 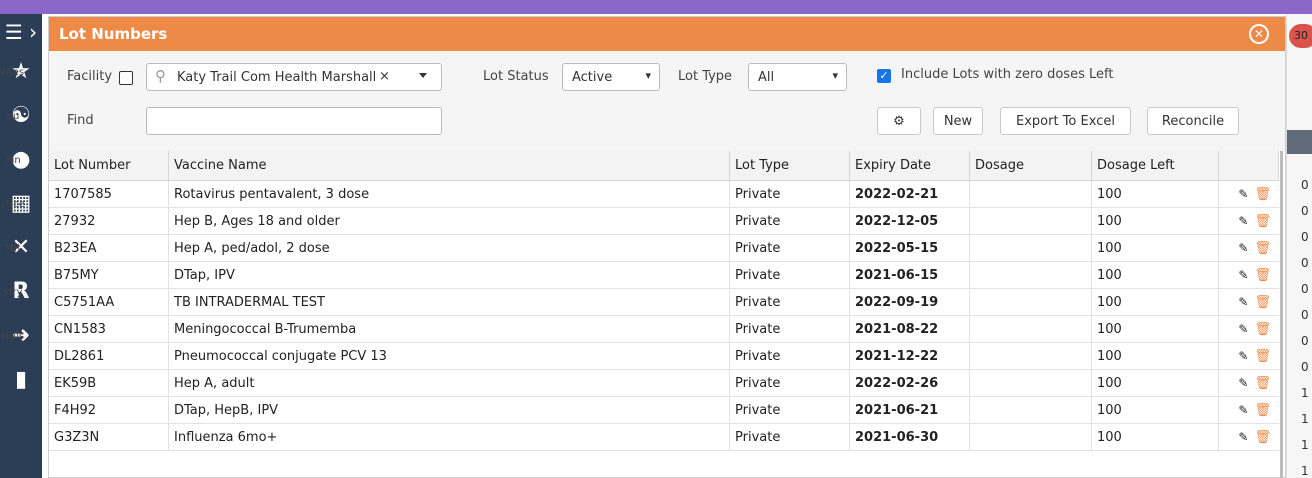 What do you see at coordinates (277, 77) in the screenshot?
I see `facility-select-value: Katy Trail Com Health Marshall` at bounding box center [277, 77].